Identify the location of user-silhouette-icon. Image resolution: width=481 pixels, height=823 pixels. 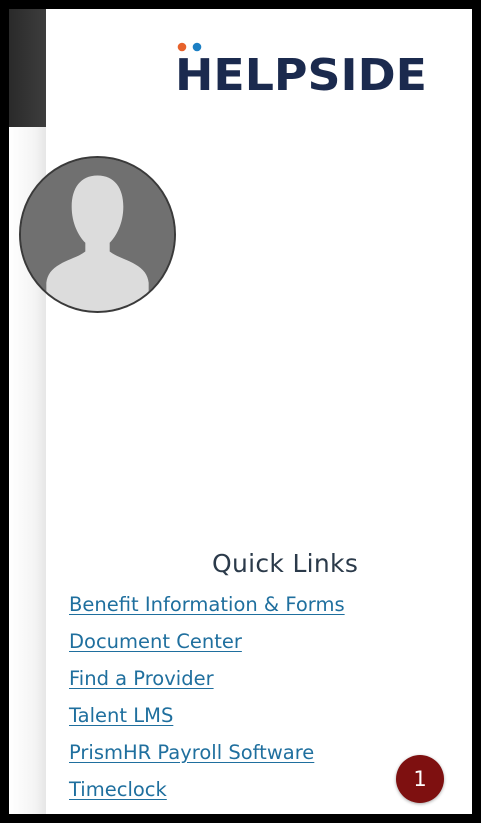
(97, 234).